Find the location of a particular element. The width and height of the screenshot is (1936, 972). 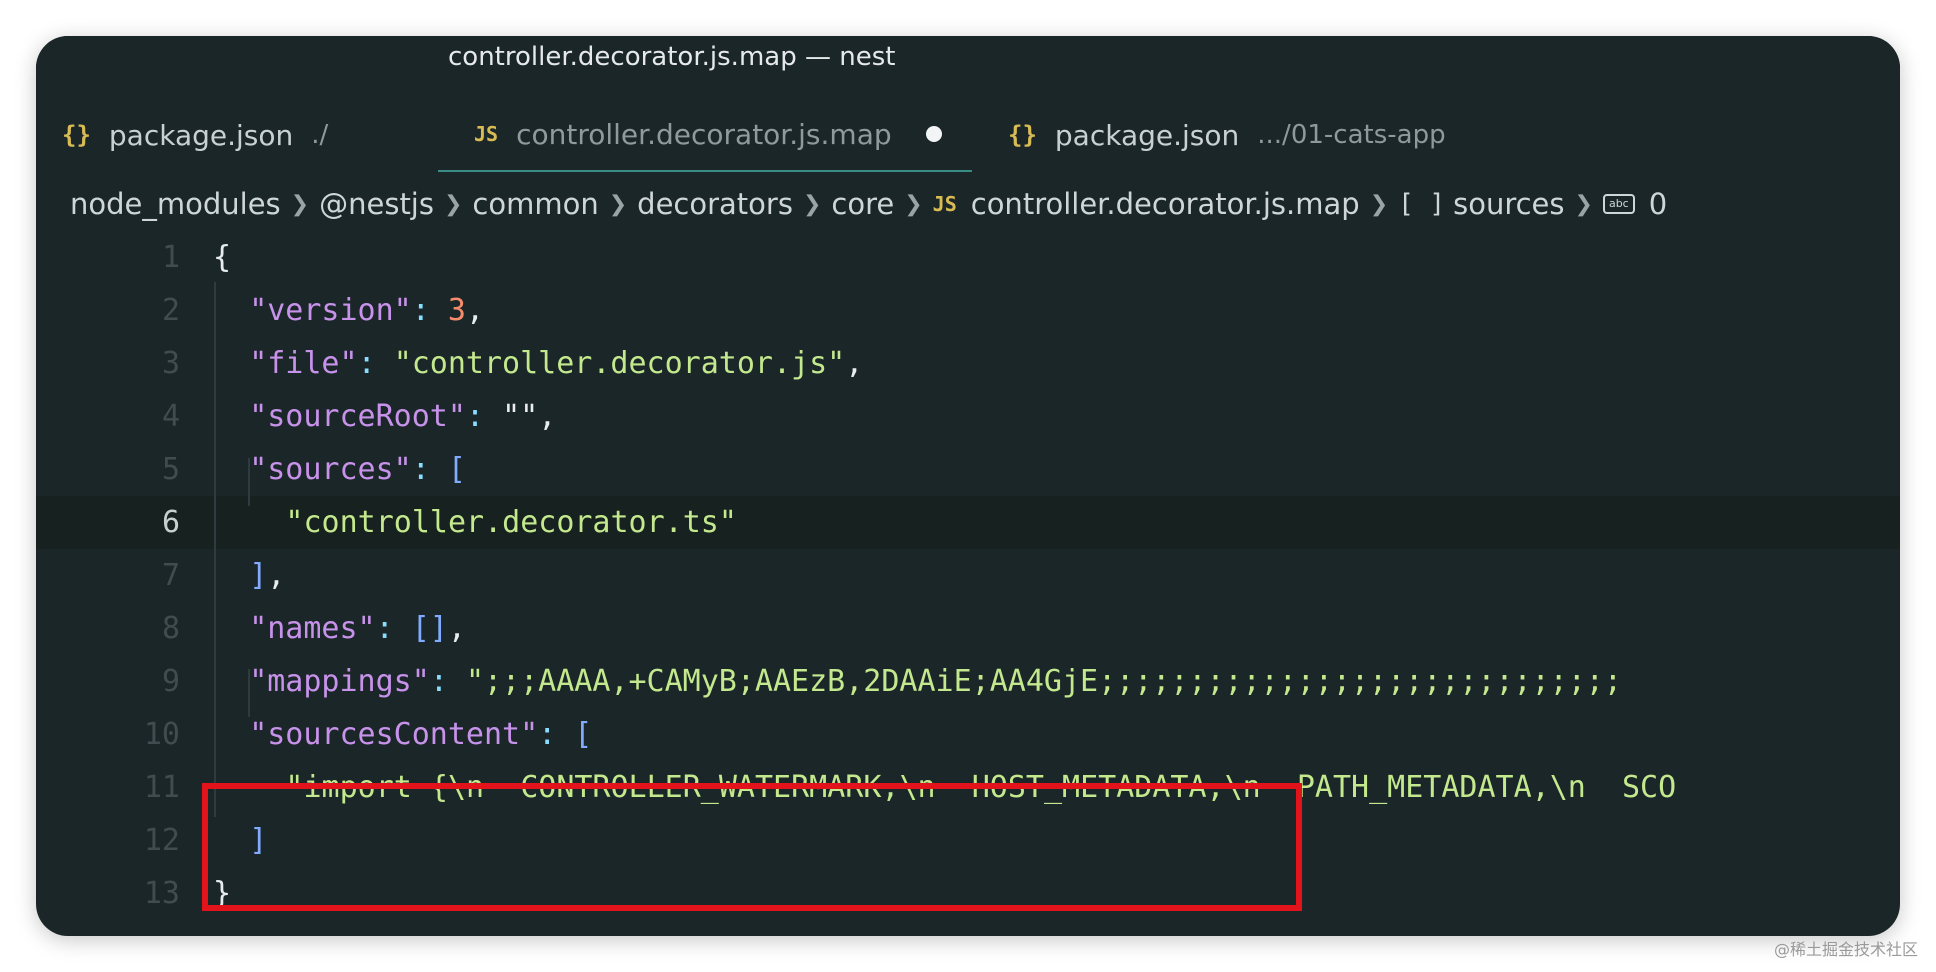

line-number: 10 is located at coordinates (161, 734).